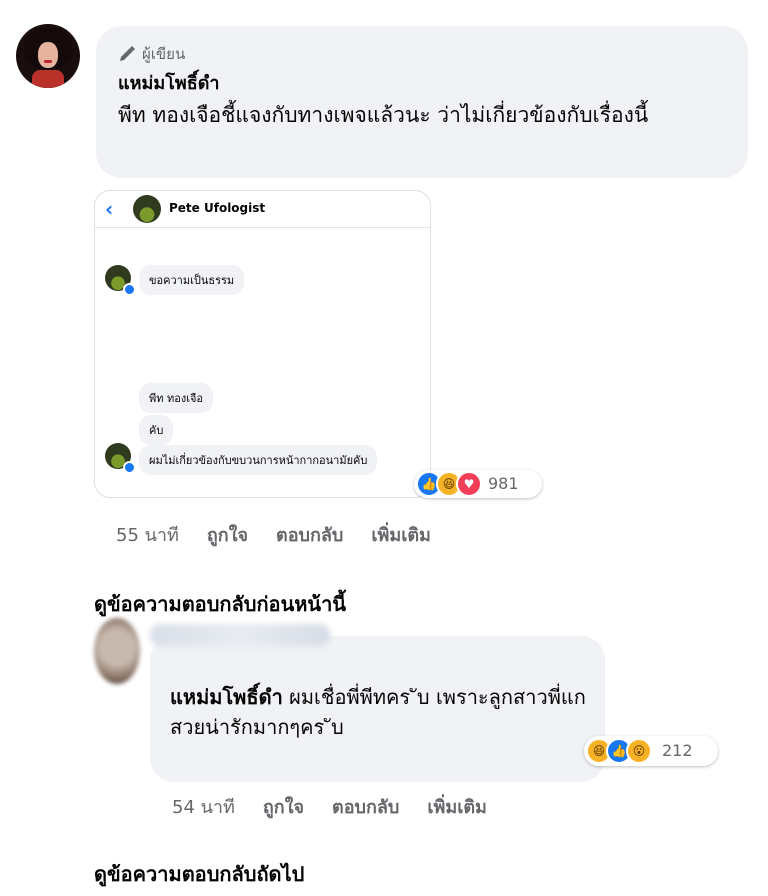 The image size is (768, 896). What do you see at coordinates (217, 208) in the screenshot?
I see `screenshot-page-name: Pete Ufologist` at bounding box center [217, 208].